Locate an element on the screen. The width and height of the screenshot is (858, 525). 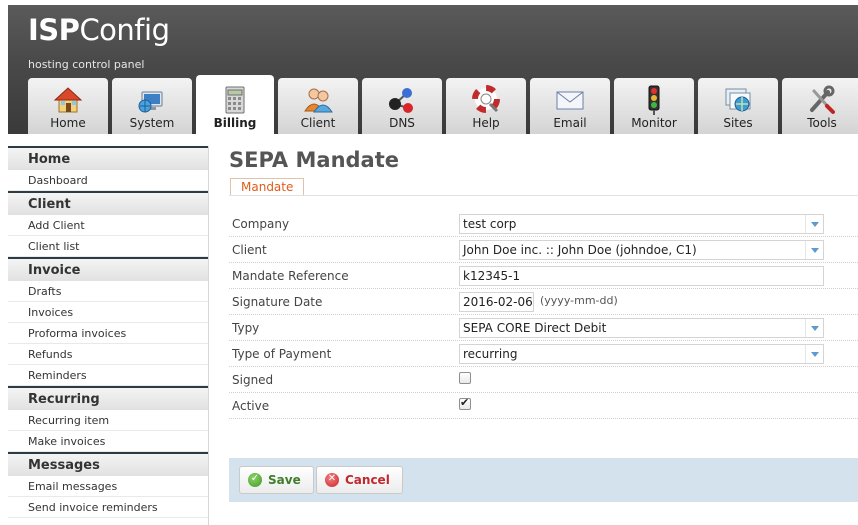
page-title: SEPA Mandate is located at coordinates (314, 160).